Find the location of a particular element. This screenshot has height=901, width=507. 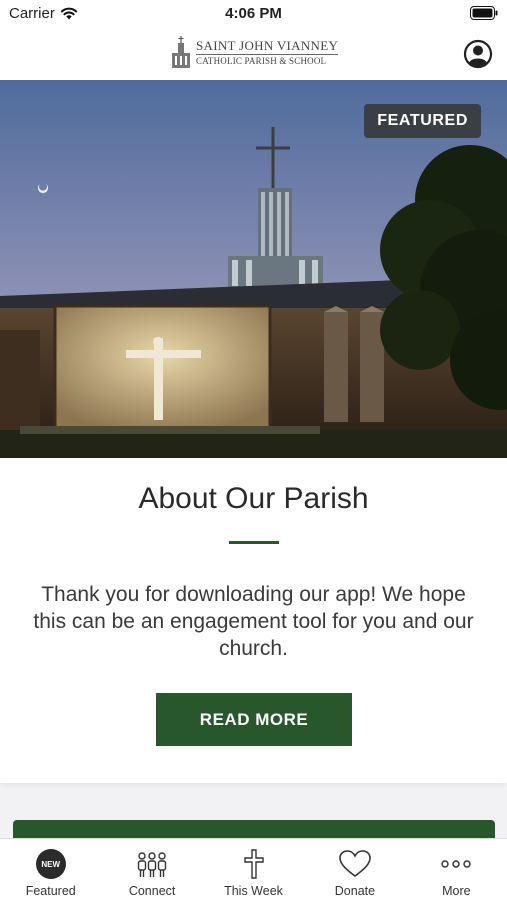

tab-label: This Week is located at coordinates (253, 891).